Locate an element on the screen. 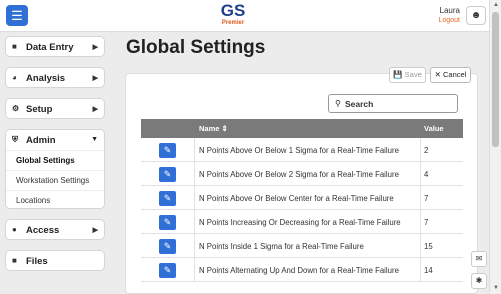  vertical-scrollbar: ▲ ▼ is located at coordinates (495, 147).